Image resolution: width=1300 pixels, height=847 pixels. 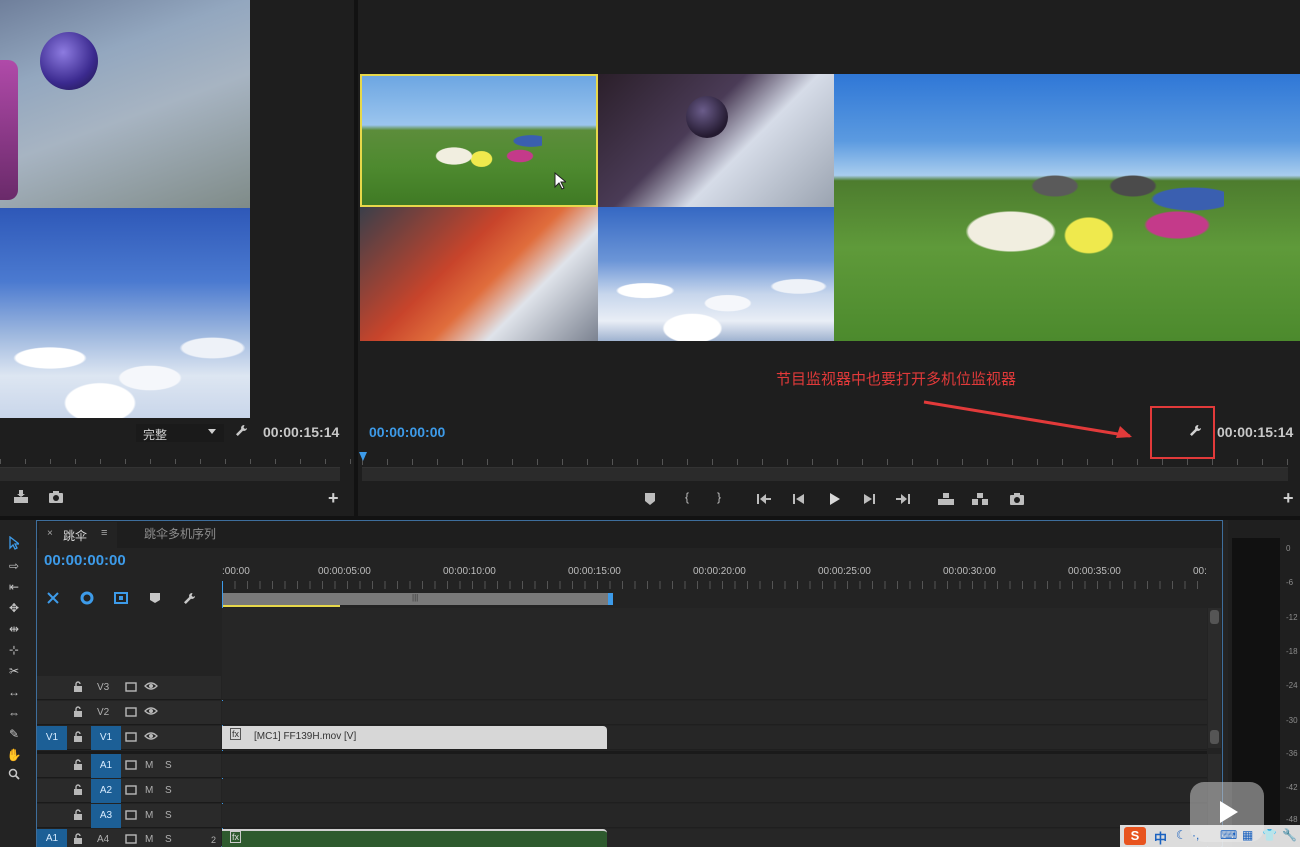 What do you see at coordinates (714, 738) in the screenshot?
I see `track-lane-v1: fx [MC1] FF139H.mov [V]` at bounding box center [714, 738].